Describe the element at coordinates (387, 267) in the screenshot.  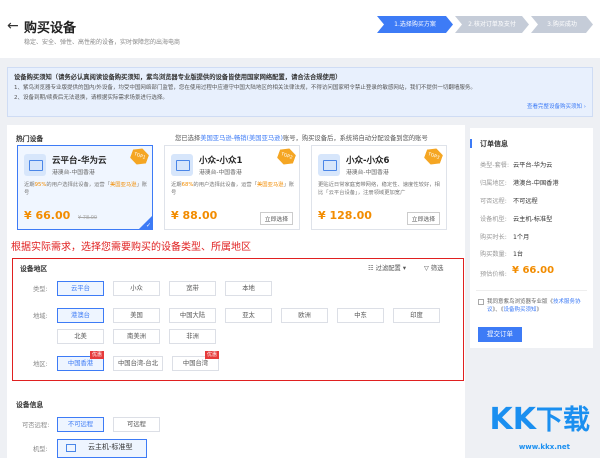
I see `filter-config-control: ☷ 过滤配置 ▾` at that location.